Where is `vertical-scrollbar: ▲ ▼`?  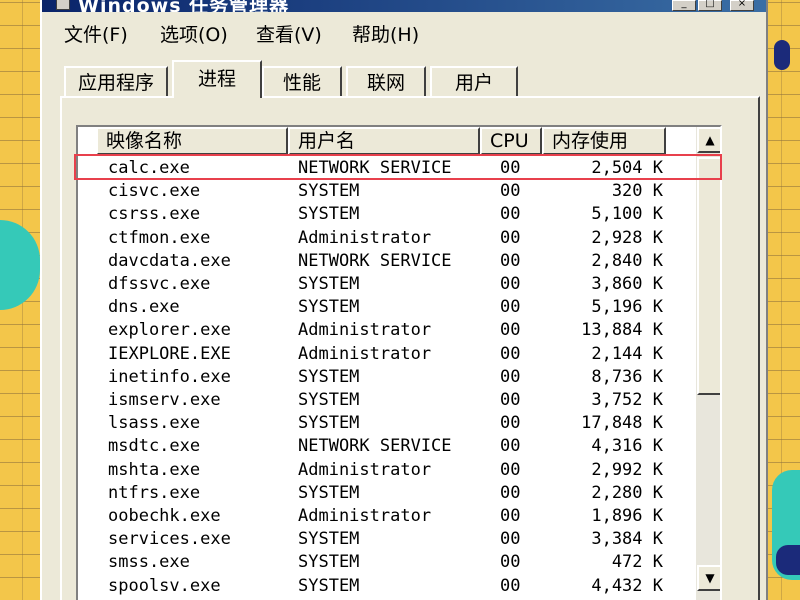
vertical-scrollbar: ▲ ▼ is located at coordinates (708, 363).